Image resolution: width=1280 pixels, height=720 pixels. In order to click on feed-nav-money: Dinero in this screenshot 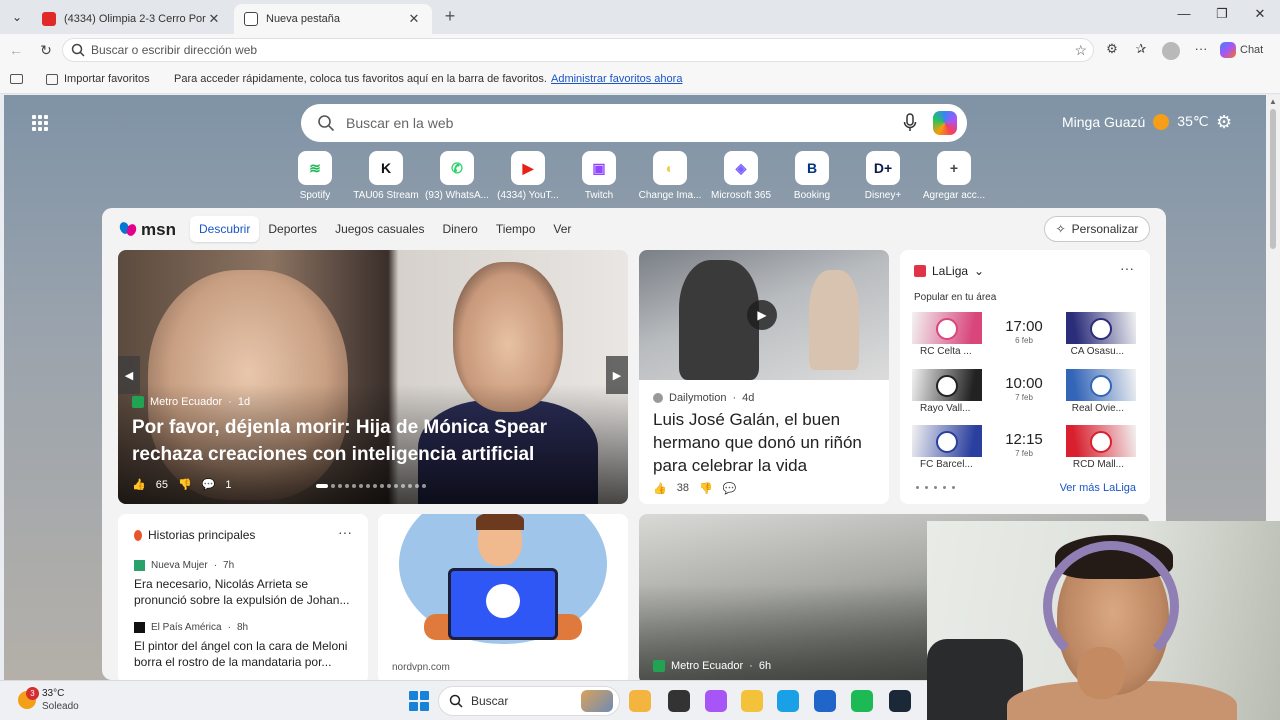, I will do `click(459, 229)`.